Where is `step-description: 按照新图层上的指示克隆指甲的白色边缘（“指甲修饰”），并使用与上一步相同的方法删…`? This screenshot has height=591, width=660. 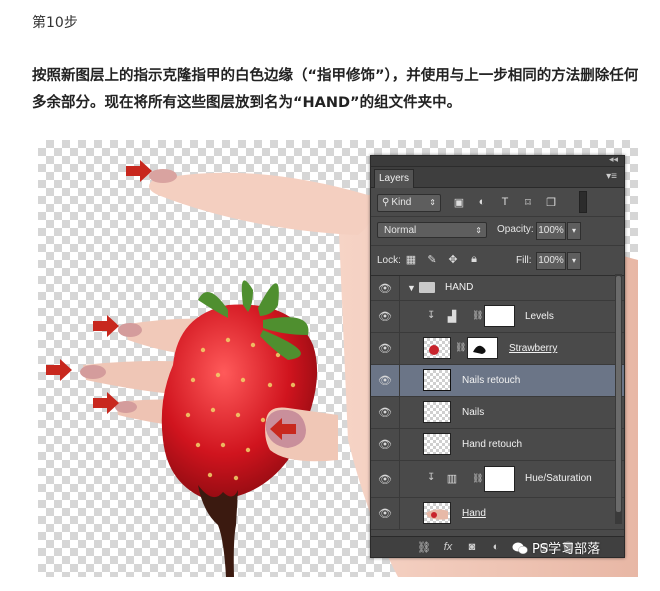
step-description: 按照新图层上的指示克隆指甲的白色边缘（“指甲修饰”），并使用与上一步相同的方法删… is located at coordinates (335, 89).